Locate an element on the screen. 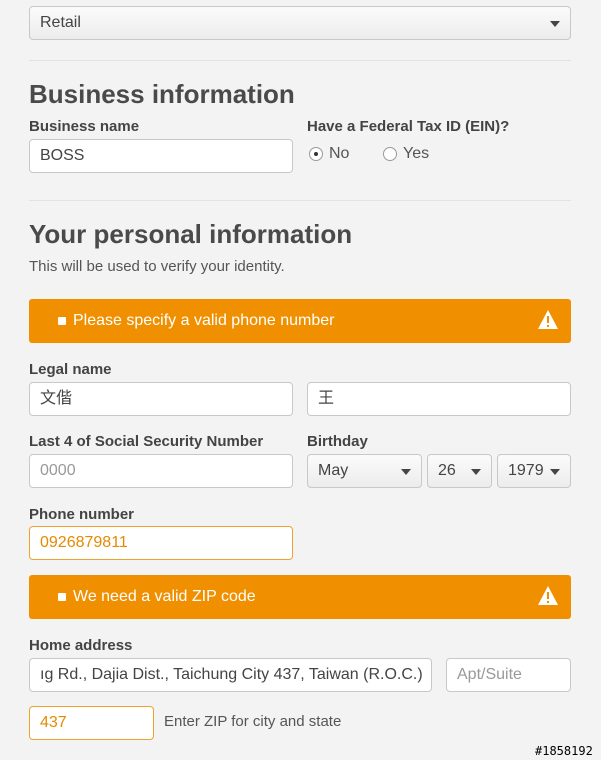 The height and width of the screenshot is (760, 601). birth-month-select: May is located at coordinates (364, 471).